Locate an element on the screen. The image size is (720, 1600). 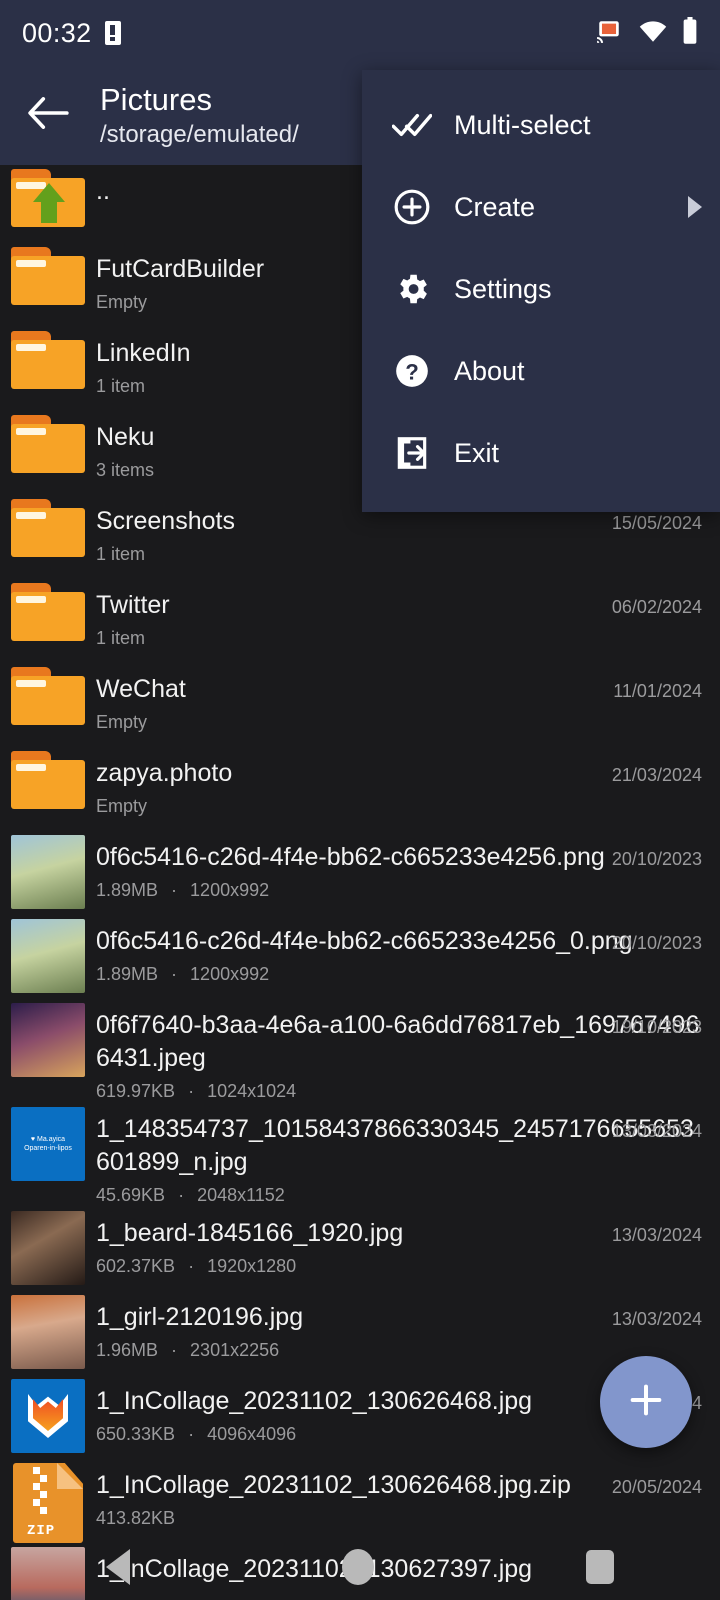
row-meta: 619.97KB · 1024x1024 is located at coordinates (400, 1091).